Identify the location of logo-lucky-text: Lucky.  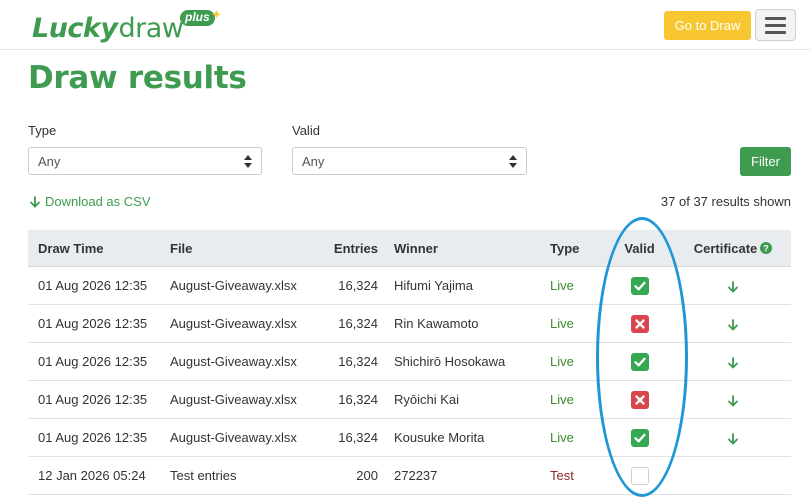
(75, 28).